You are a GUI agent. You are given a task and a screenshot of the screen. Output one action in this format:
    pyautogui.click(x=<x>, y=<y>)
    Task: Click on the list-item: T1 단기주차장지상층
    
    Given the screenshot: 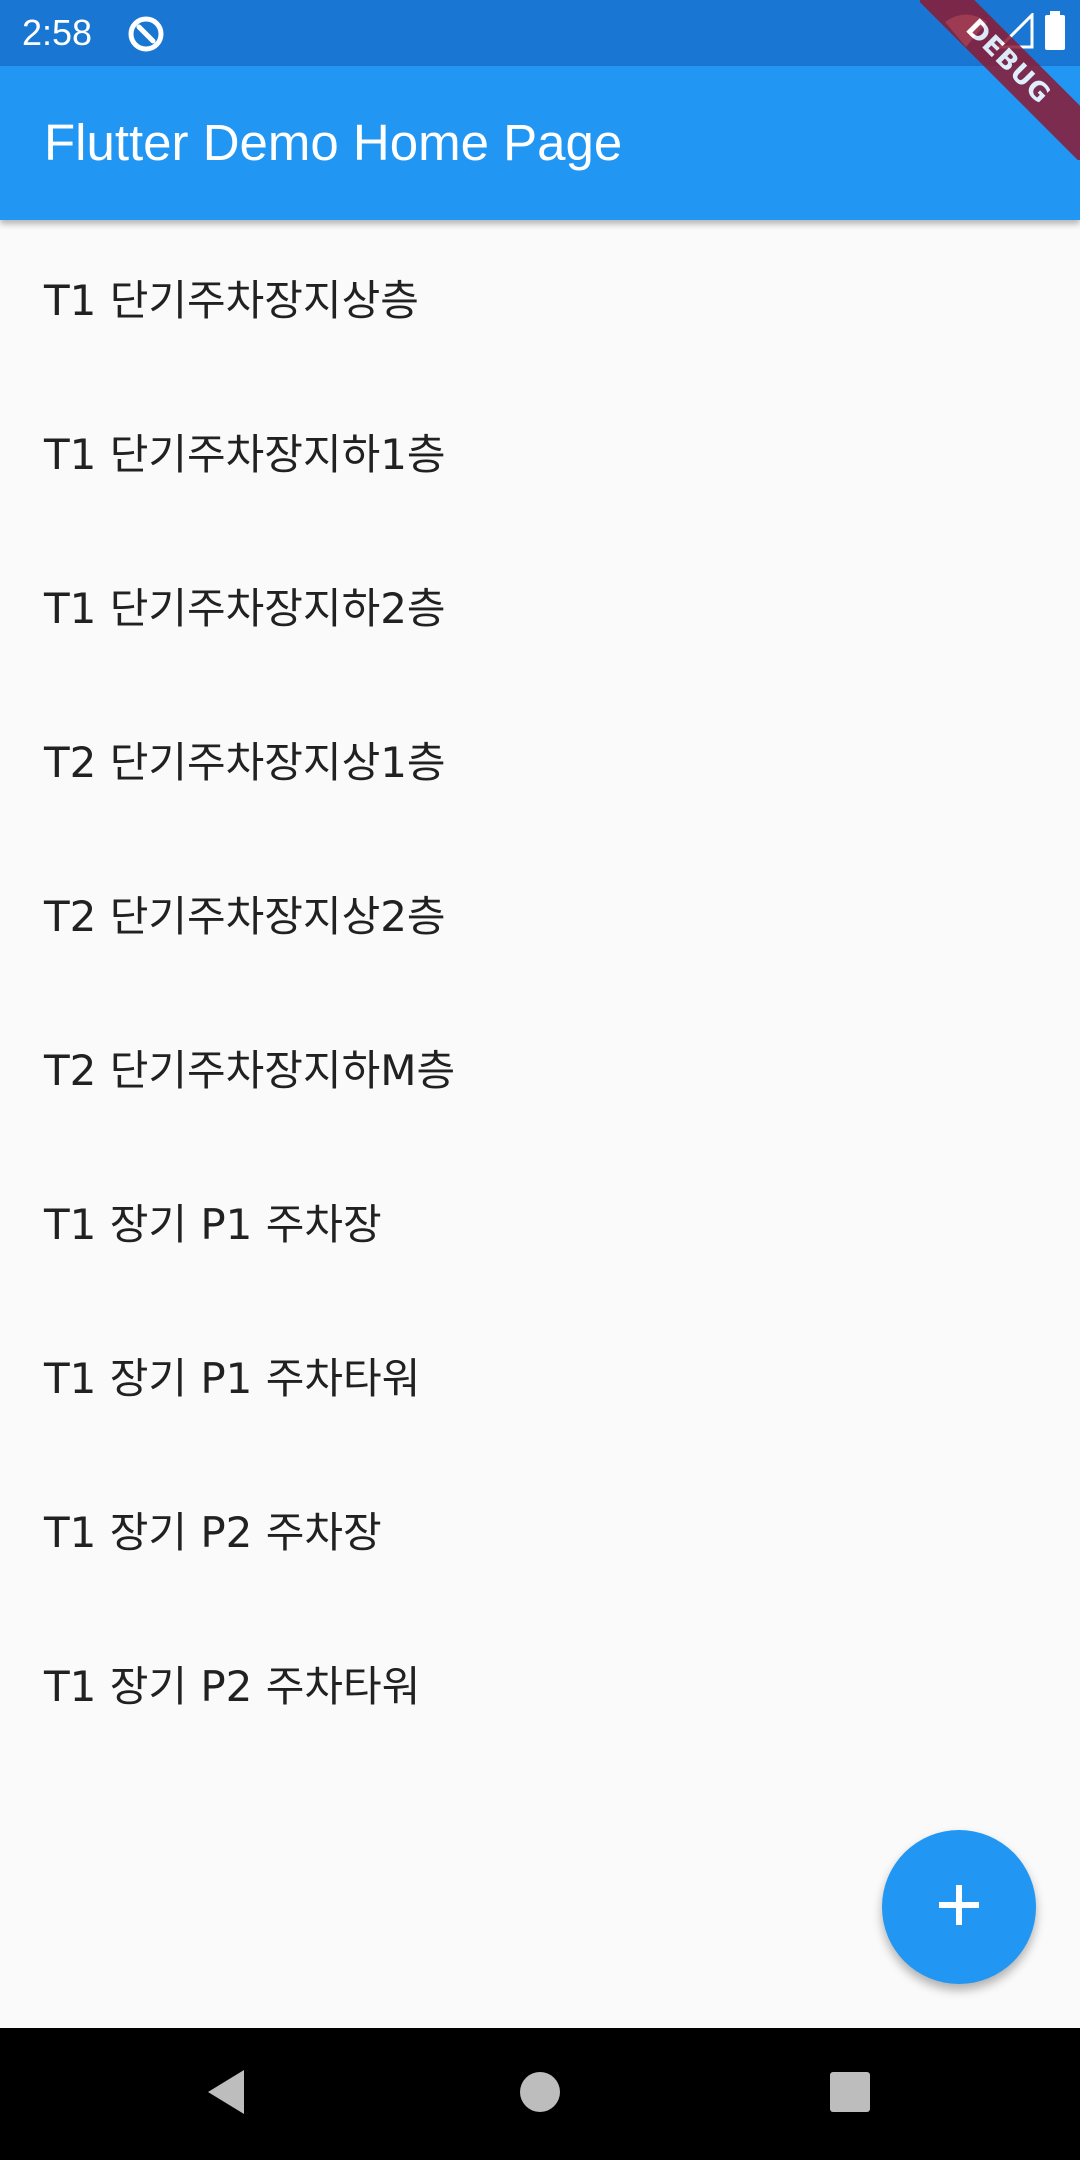 What is the action you would take?
    pyautogui.click(x=540, y=297)
    